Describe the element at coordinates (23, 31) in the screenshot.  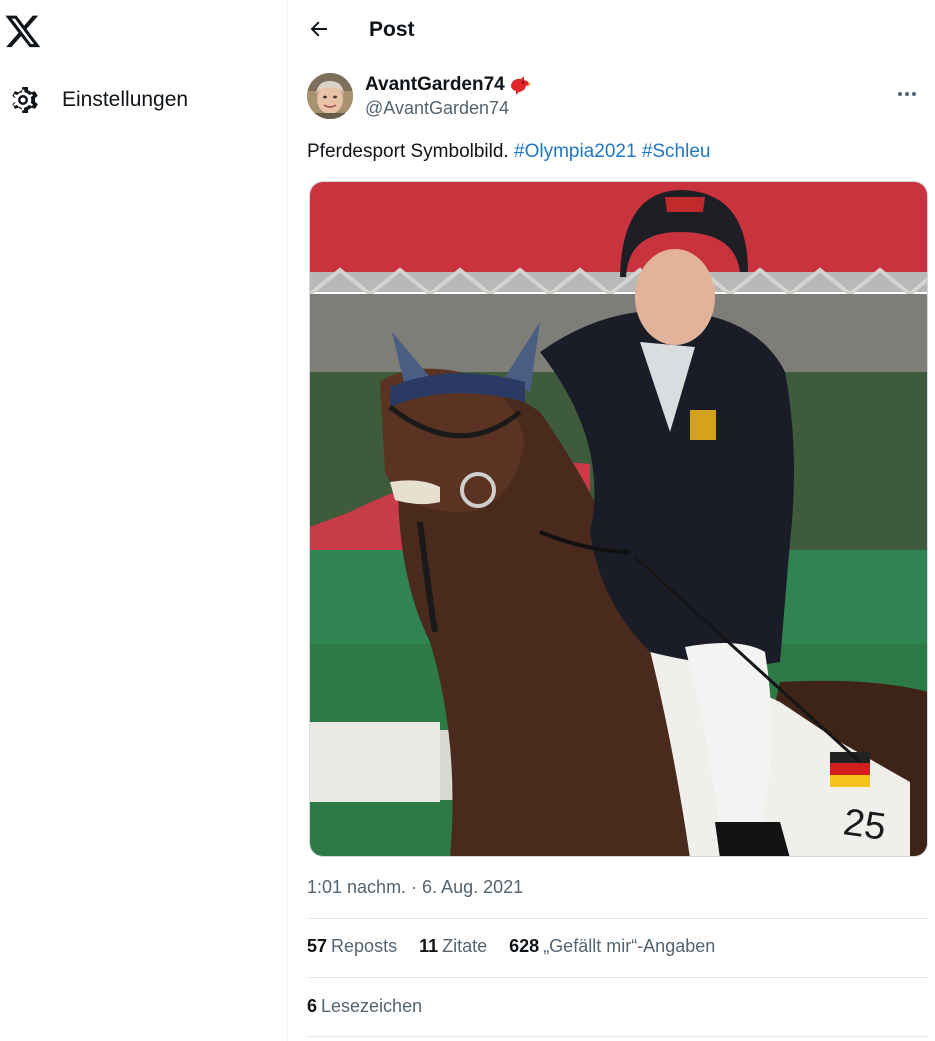
I see `x-logo-icon` at that location.